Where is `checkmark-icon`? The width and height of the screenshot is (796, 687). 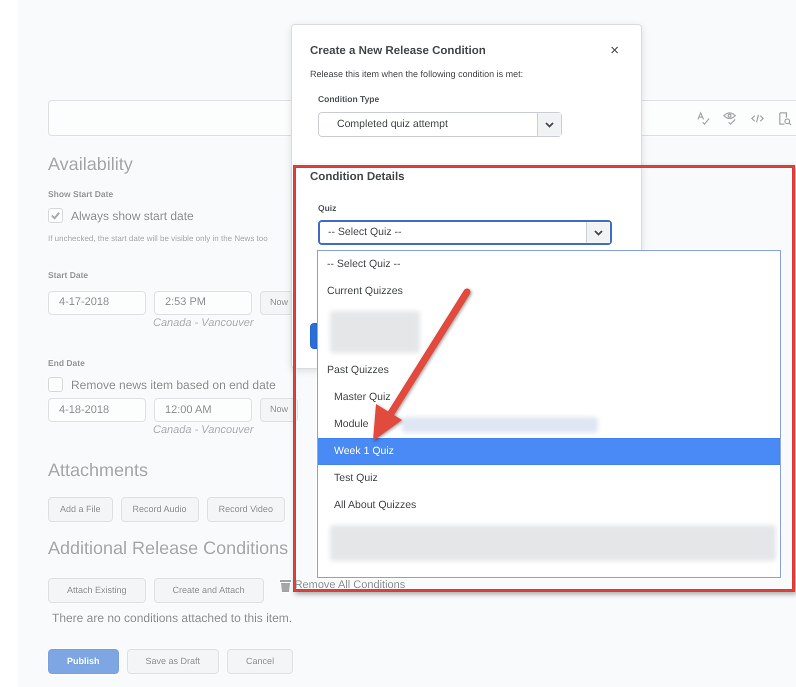 checkmark-icon is located at coordinates (55, 216).